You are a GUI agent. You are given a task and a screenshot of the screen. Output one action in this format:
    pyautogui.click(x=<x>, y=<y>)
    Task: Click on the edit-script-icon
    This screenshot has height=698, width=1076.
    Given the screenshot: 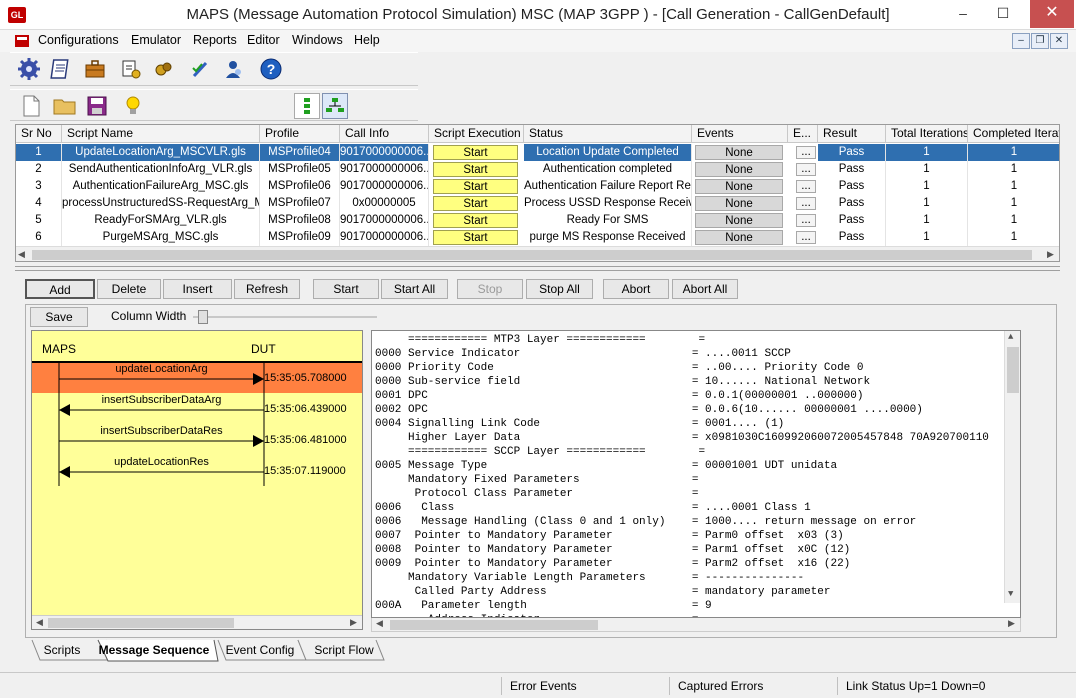 What is the action you would take?
    pyautogui.click(x=131, y=69)
    